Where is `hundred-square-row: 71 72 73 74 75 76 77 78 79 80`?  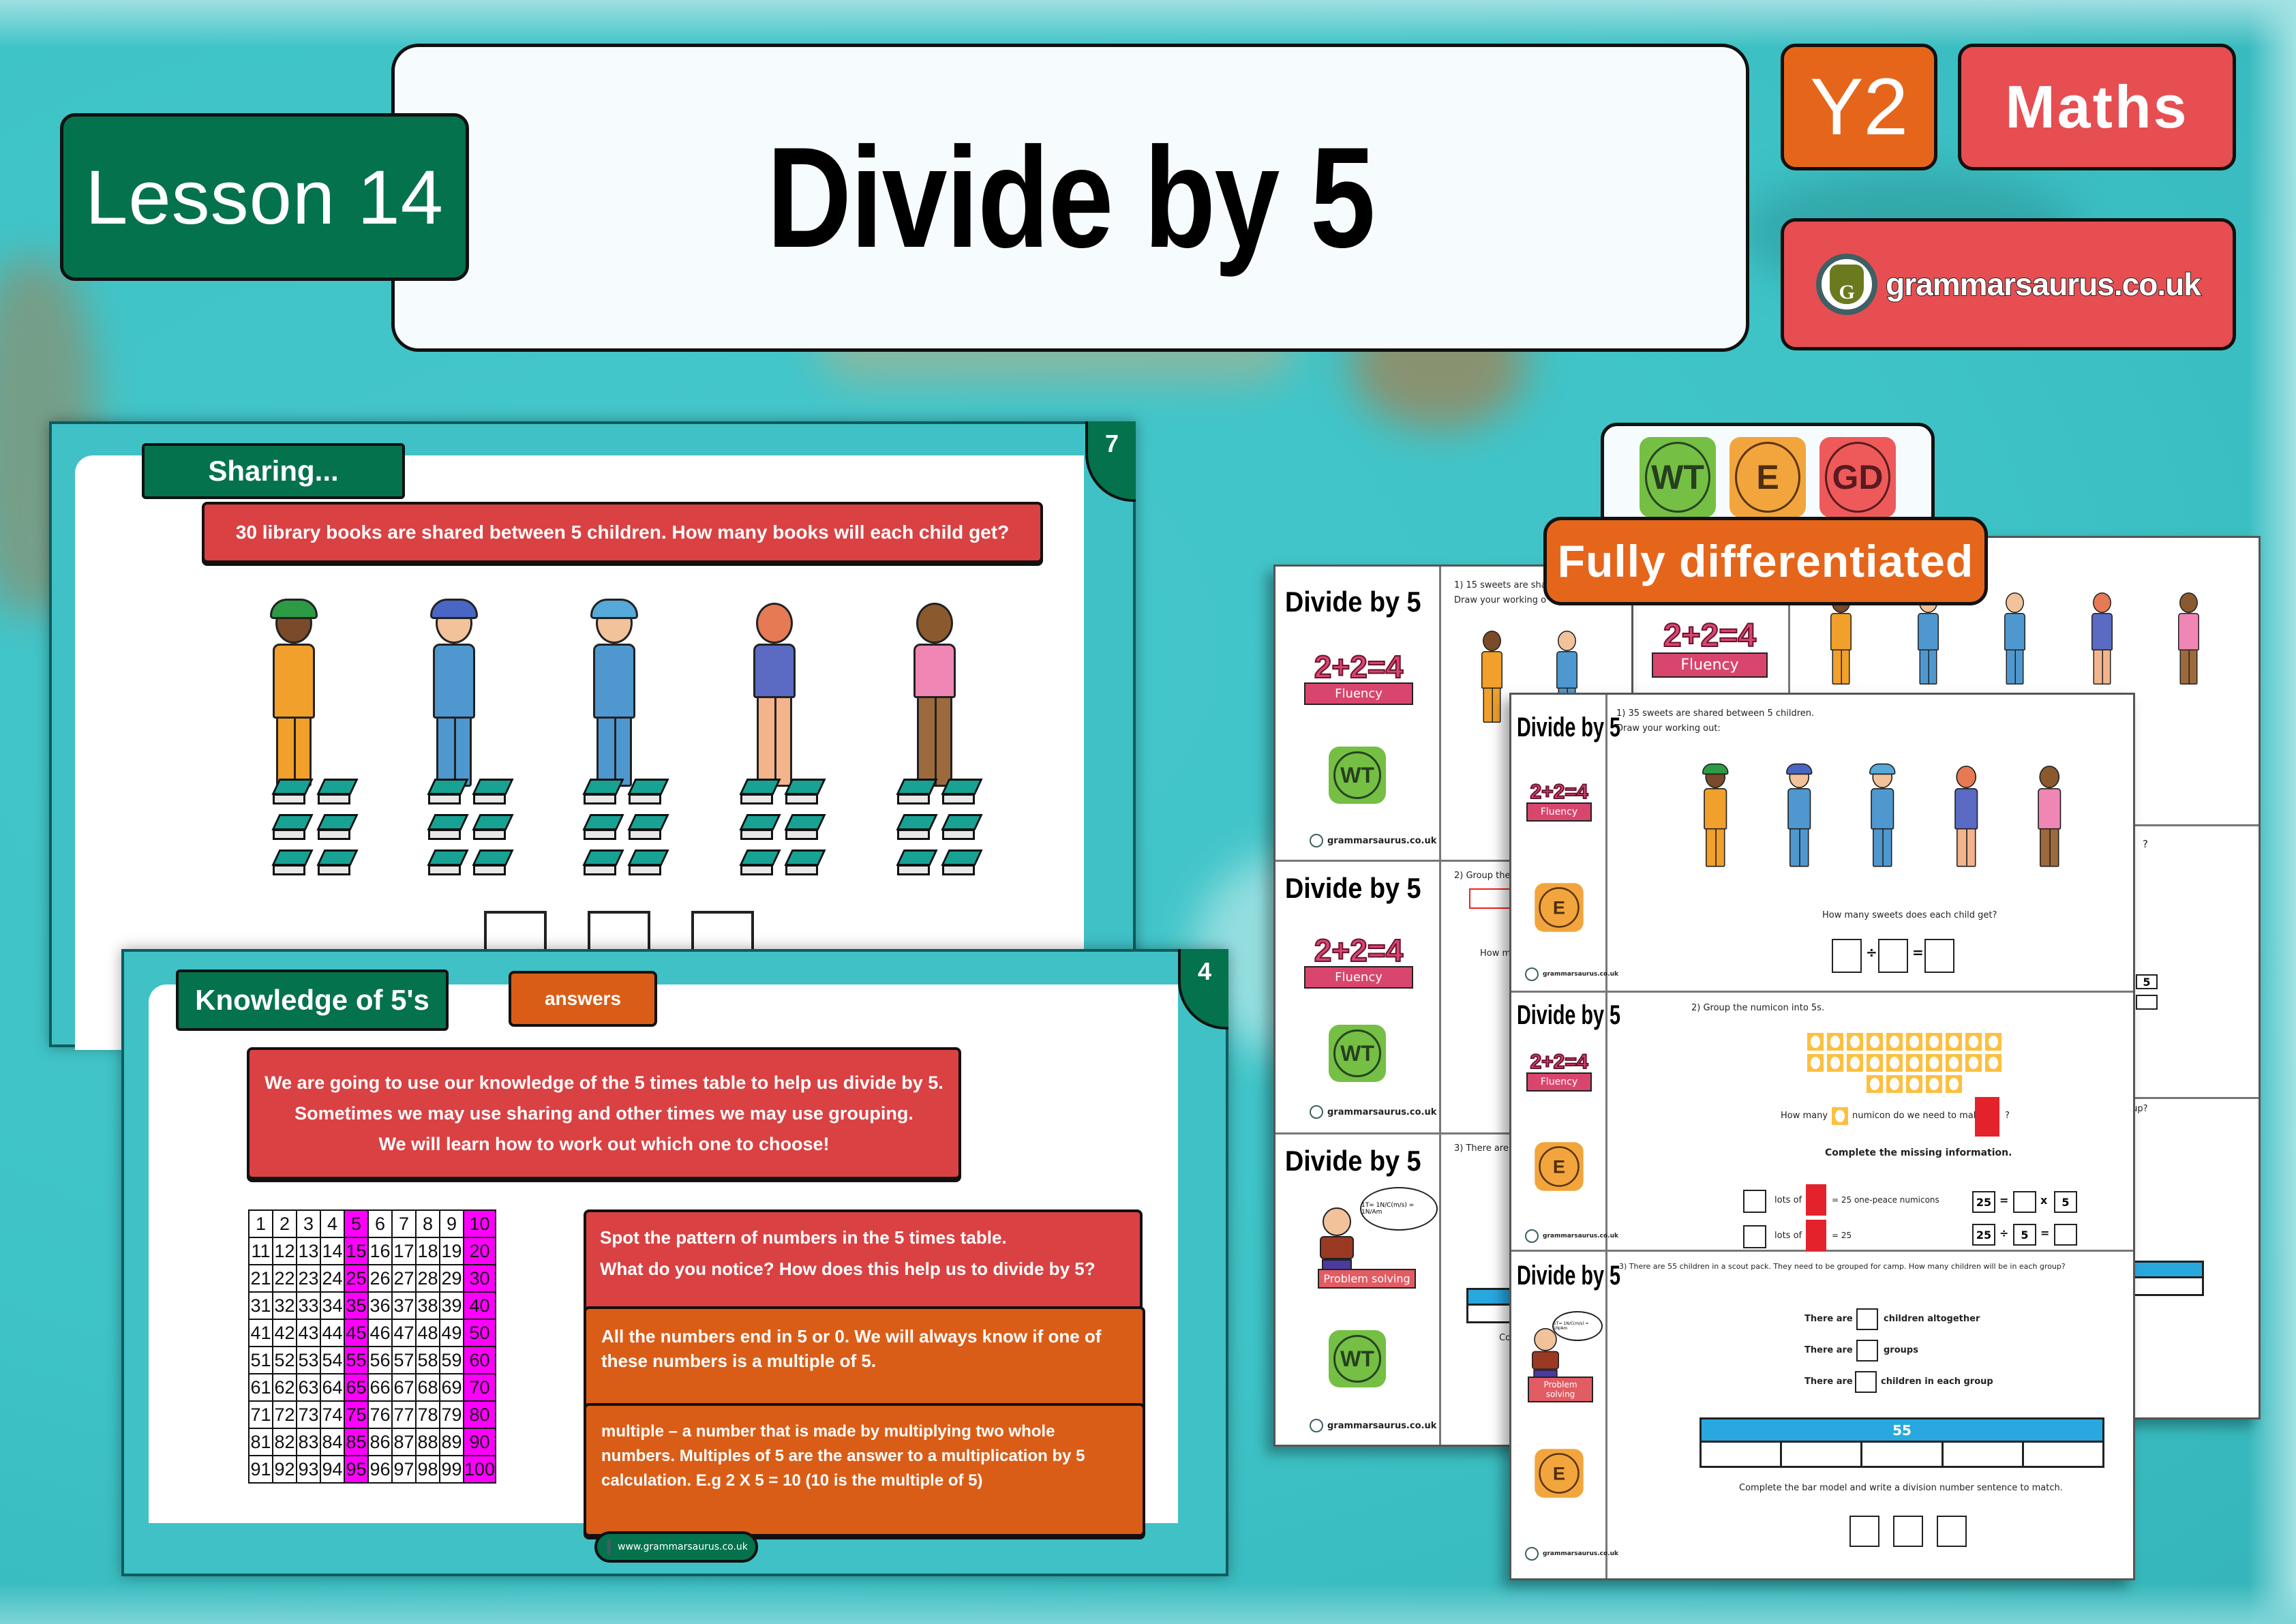 hundred-square-row: 71 72 73 74 75 76 77 78 79 80 is located at coordinates (372, 1414).